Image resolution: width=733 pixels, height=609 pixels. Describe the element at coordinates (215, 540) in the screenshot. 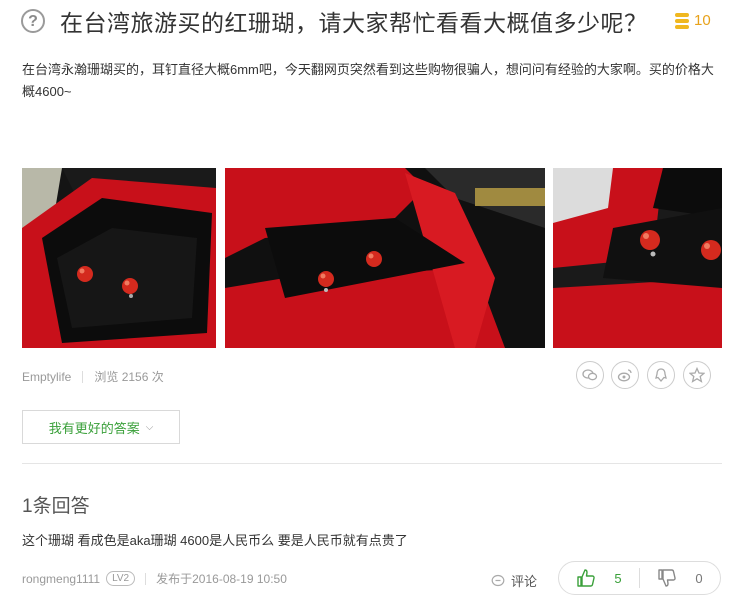

I see `answer-text: 这个珊瑚 看成色是aka珊瑚 4600是人民币么 要是人民币就有点贵了` at that location.